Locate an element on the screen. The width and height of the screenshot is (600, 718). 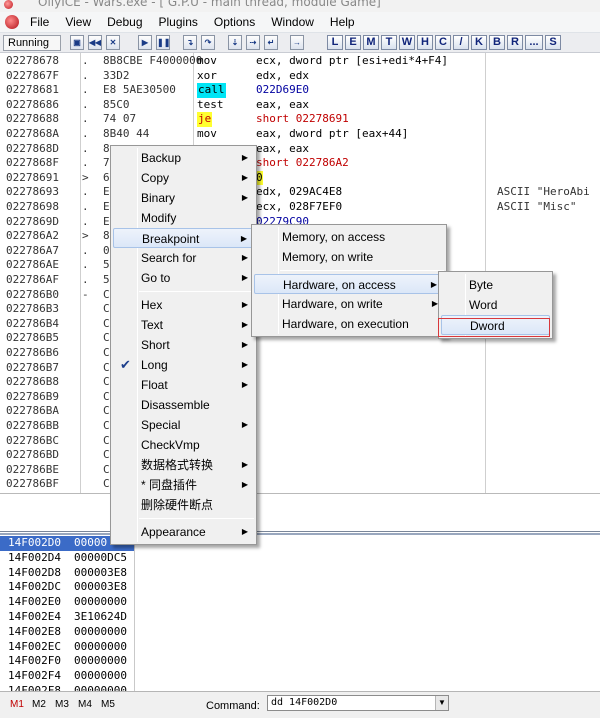
disassembly-row: 022786BE C is located at coordinates (300, 470).